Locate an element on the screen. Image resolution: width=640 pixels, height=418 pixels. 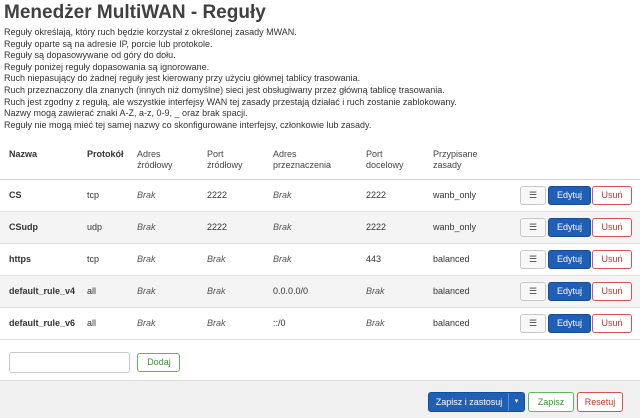
rule-protocol: udp is located at coordinates (112, 227).